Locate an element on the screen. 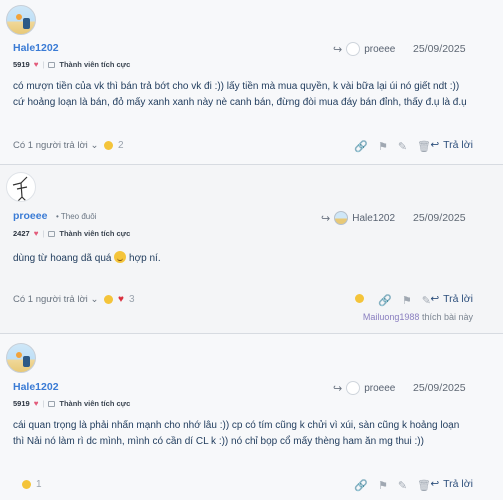 The height and width of the screenshot is (500, 503). post-content: dùng từ hoang dã quá hợp ní. is located at coordinates (253, 259).